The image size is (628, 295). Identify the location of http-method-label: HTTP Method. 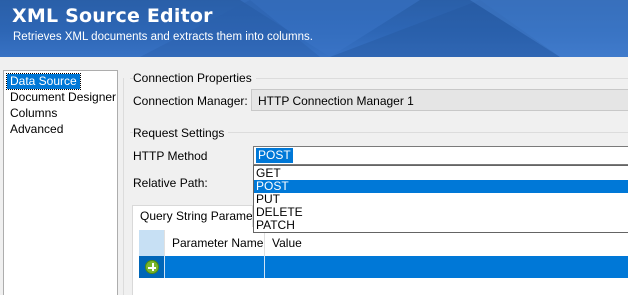
(170, 156).